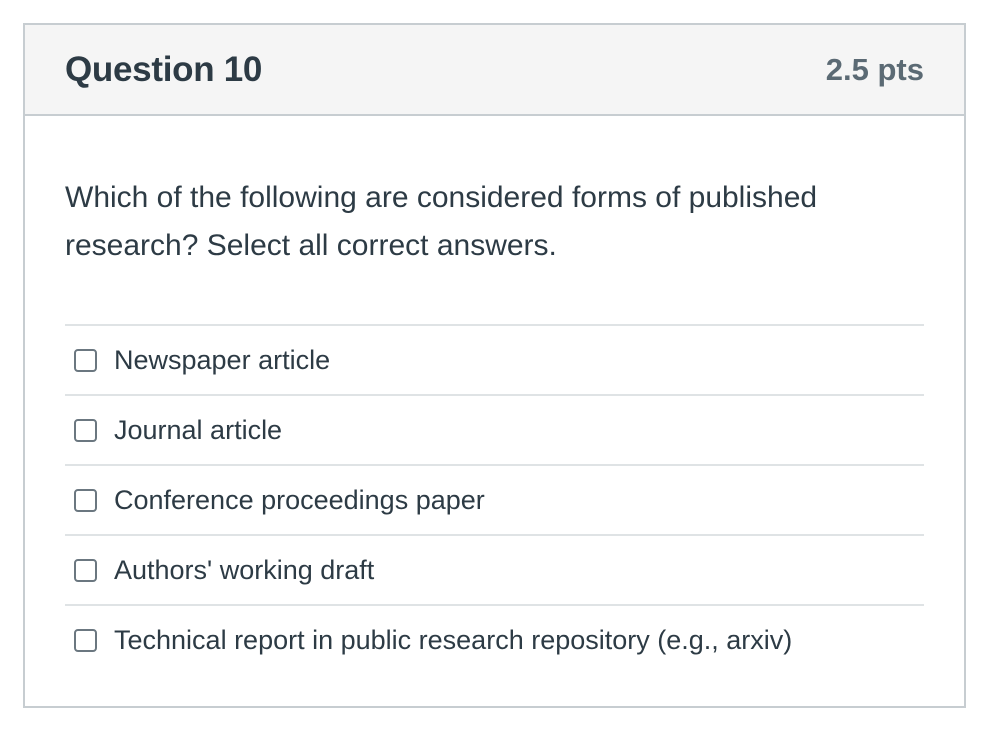  What do you see at coordinates (299, 500) in the screenshot?
I see `answer-label: Conference proceedings paper` at bounding box center [299, 500].